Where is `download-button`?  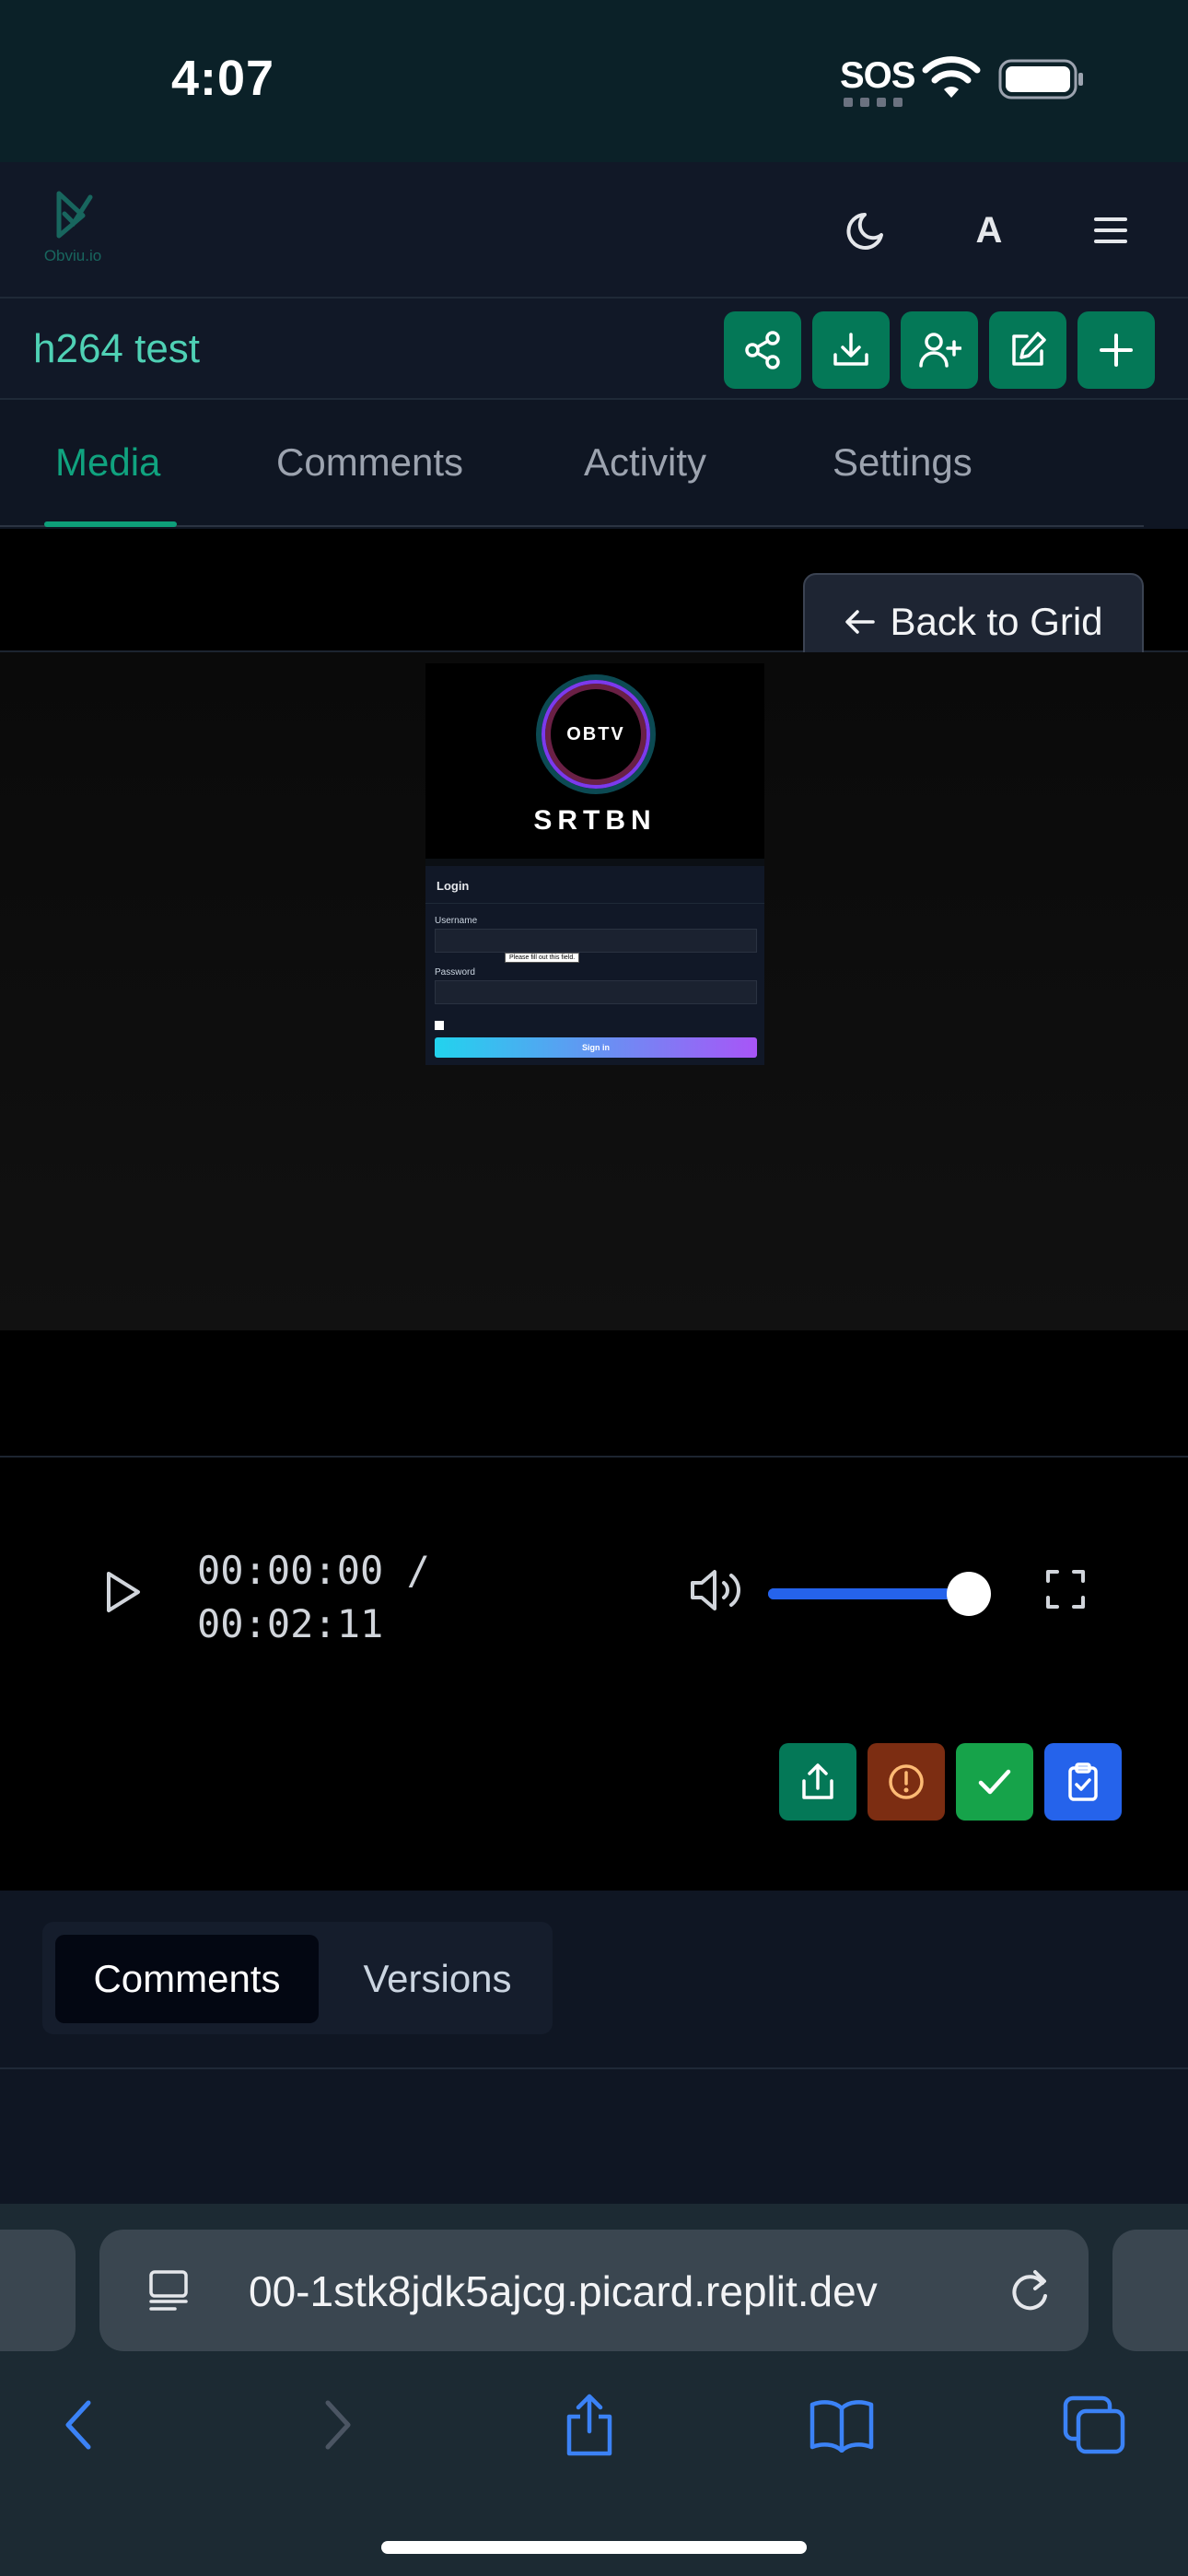
download-button is located at coordinates (851, 350).